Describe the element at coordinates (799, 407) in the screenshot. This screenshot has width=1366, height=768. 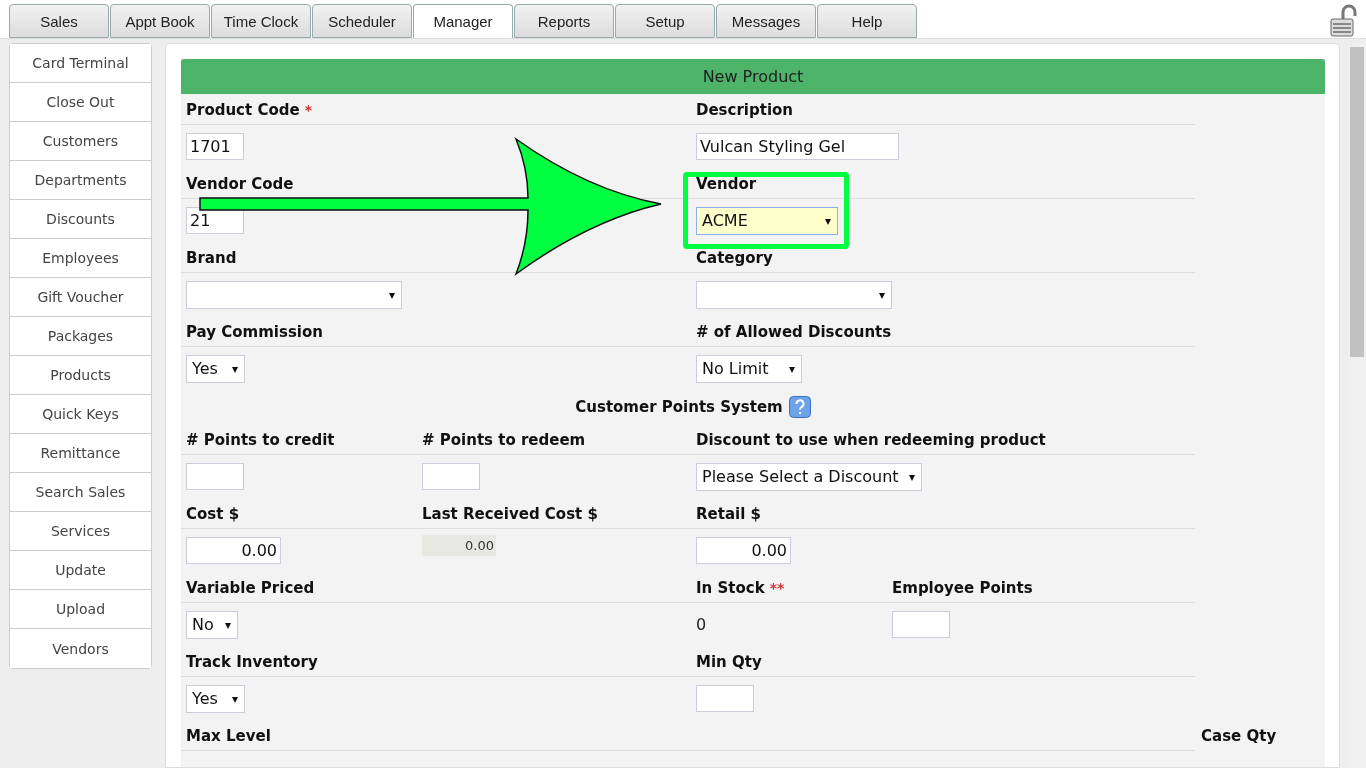
I see `help-icon` at that location.